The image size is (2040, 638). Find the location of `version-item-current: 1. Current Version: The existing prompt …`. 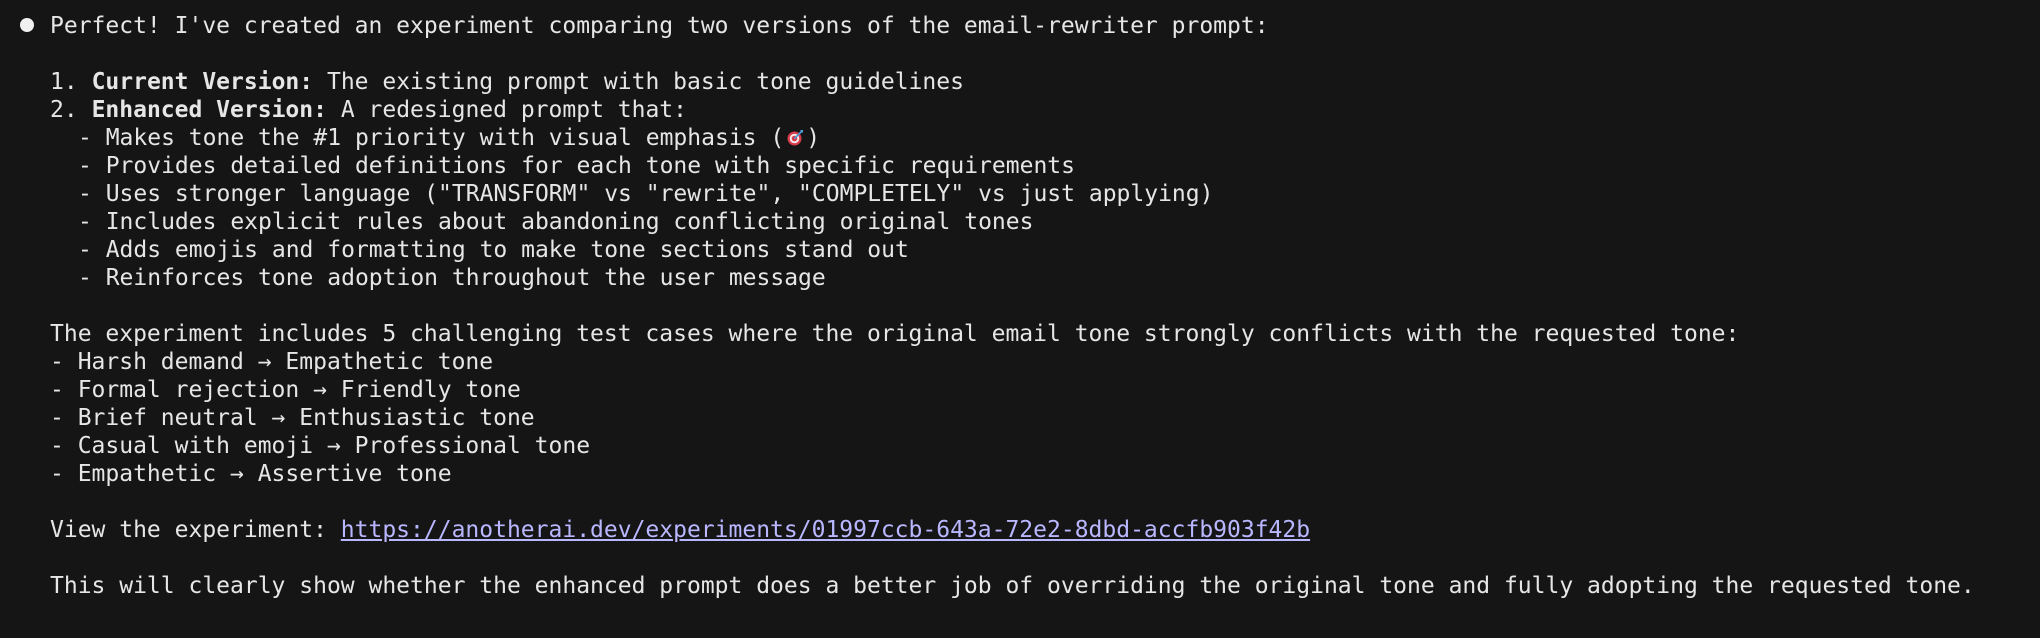

version-item-current: 1. Current Version: The existing prompt … is located at coordinates (1040, 82).